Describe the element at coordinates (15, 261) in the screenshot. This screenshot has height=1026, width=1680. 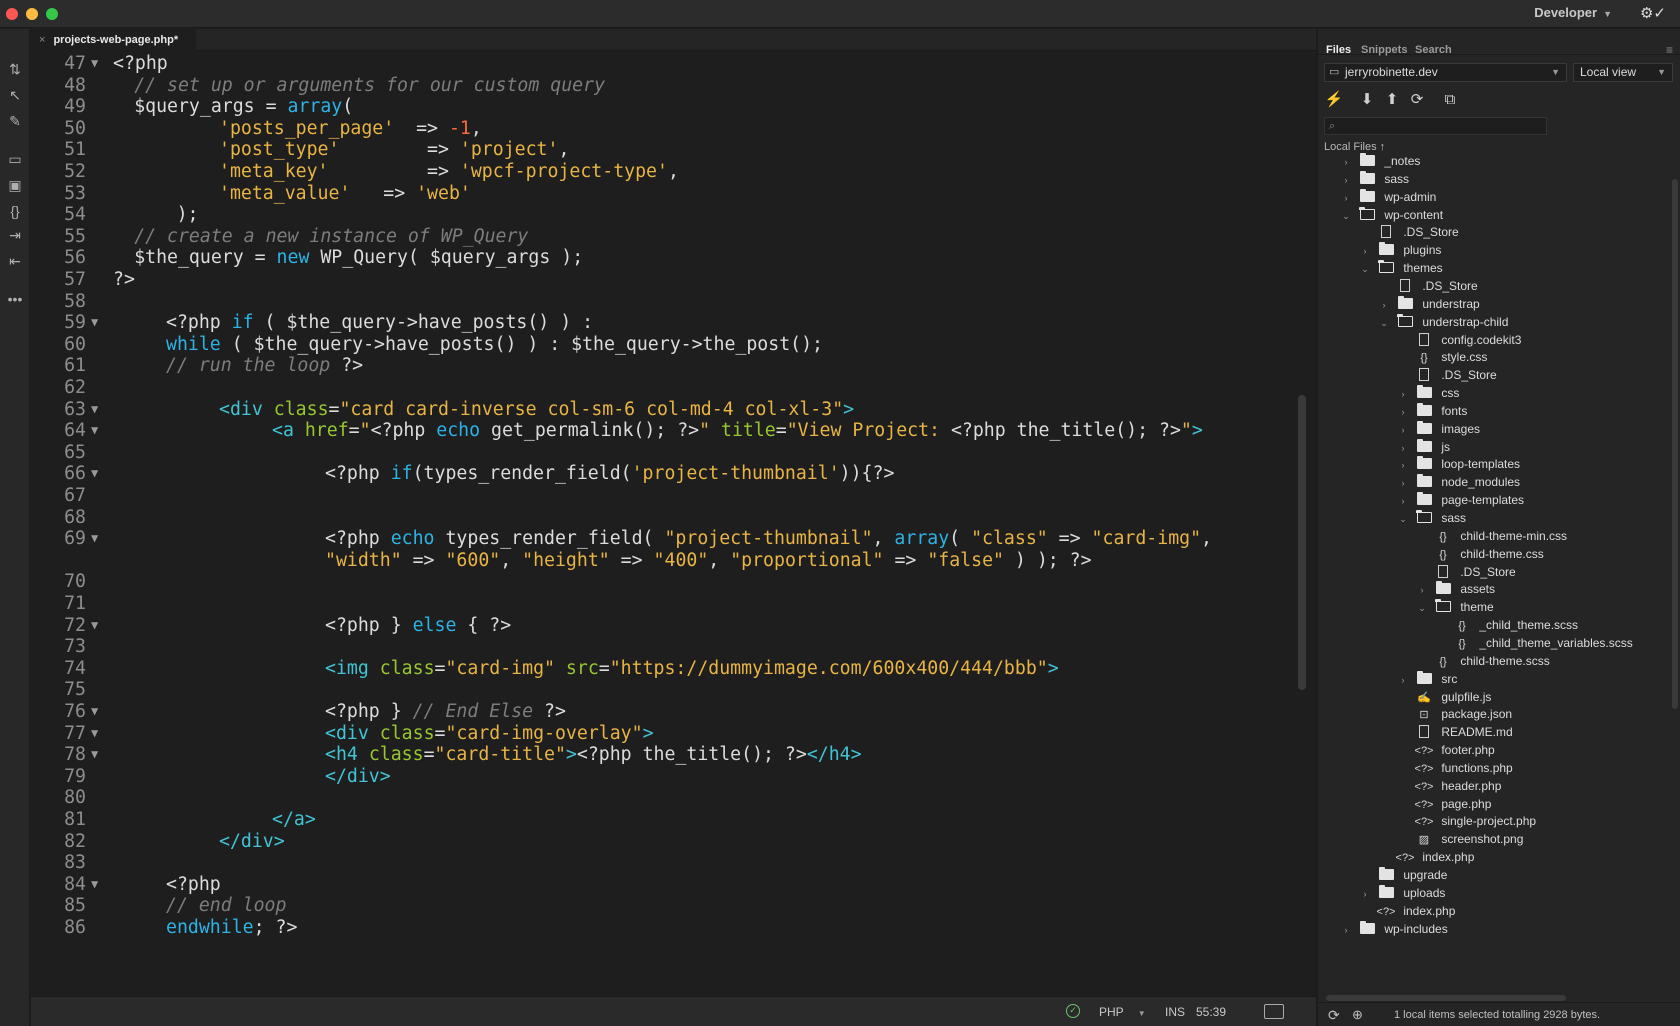
I see `outdent-code-icon: ⇤` at that location.